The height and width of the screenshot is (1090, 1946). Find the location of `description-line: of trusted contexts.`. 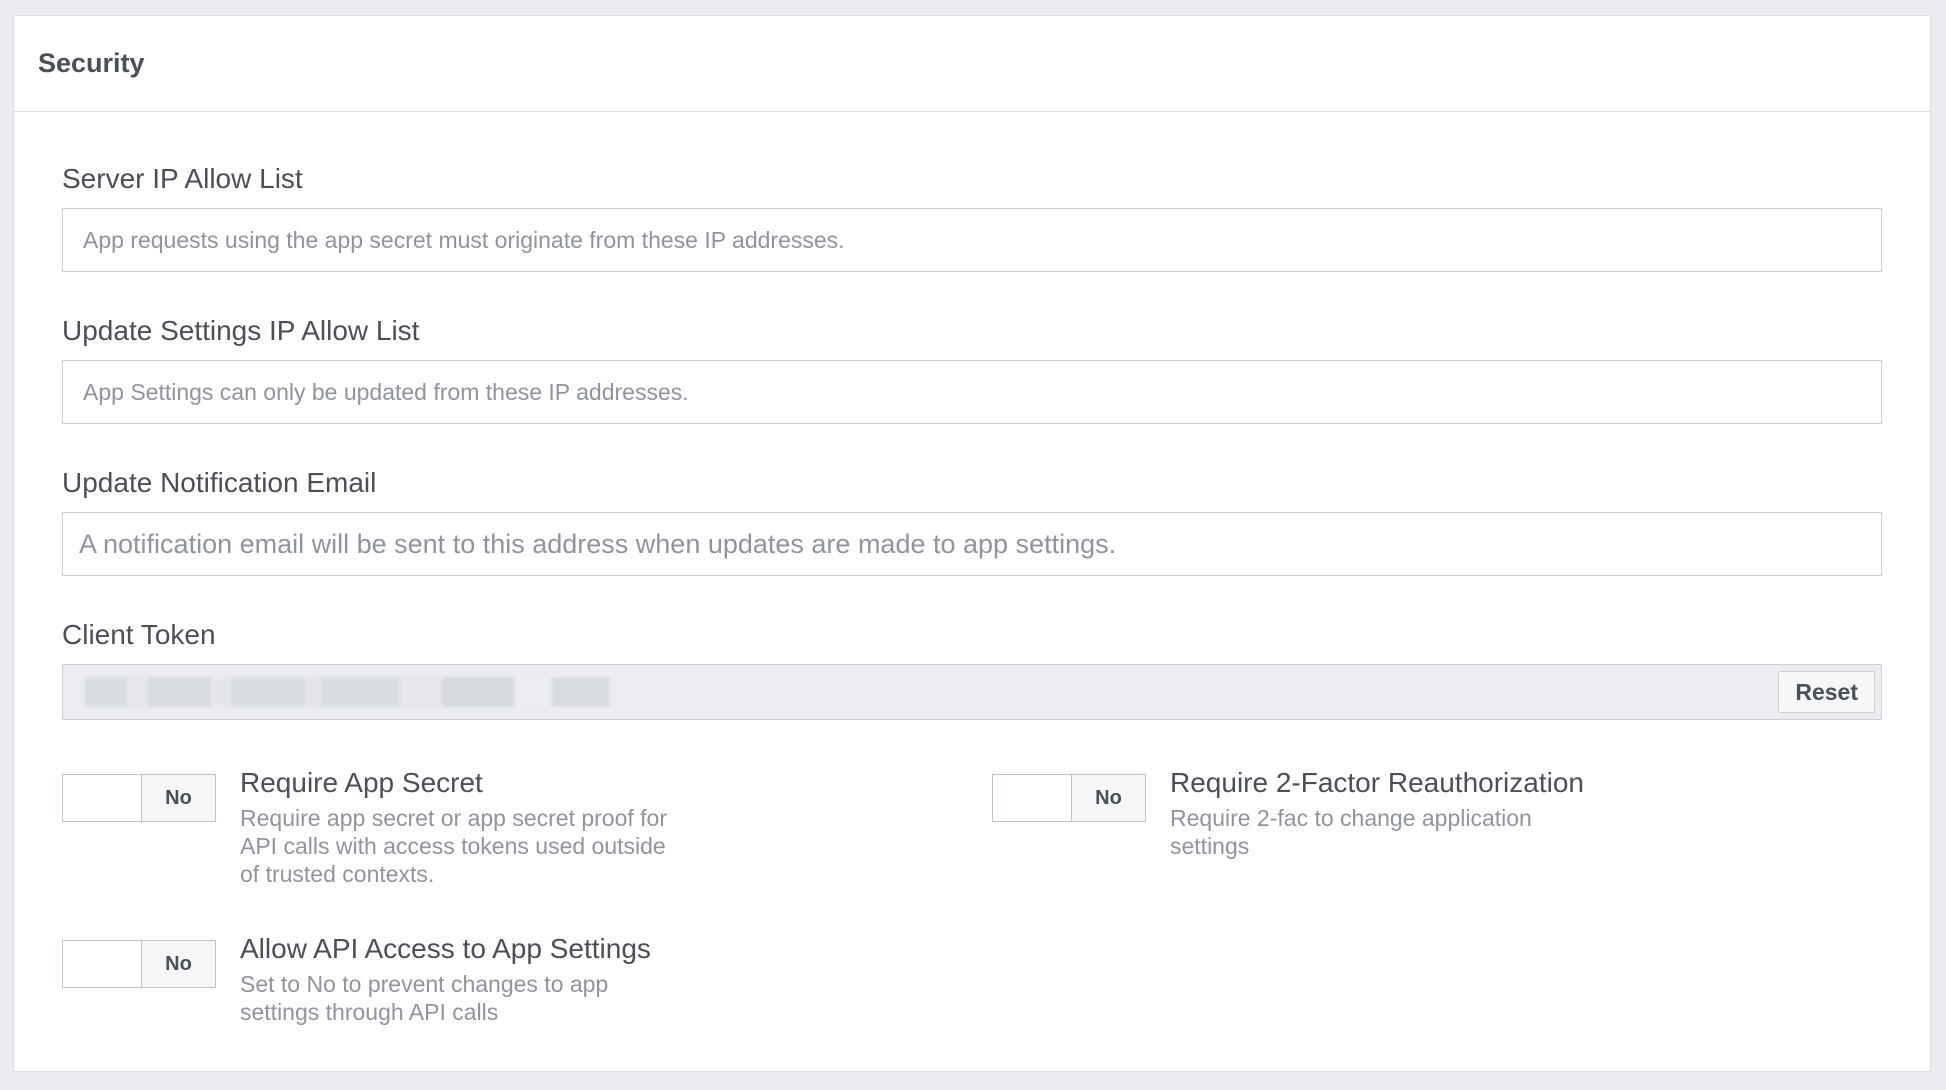

description-line: of trusted contexts. is located at coordinates (337, 874).